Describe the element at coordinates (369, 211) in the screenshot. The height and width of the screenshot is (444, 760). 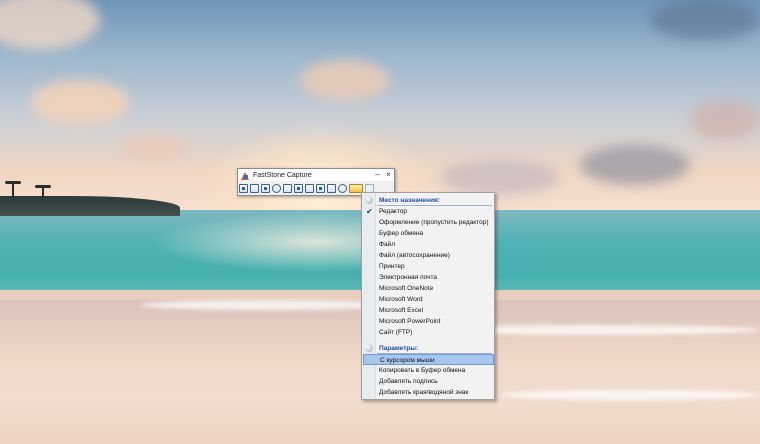
I see `checkmark-icon: ✔` at that location.